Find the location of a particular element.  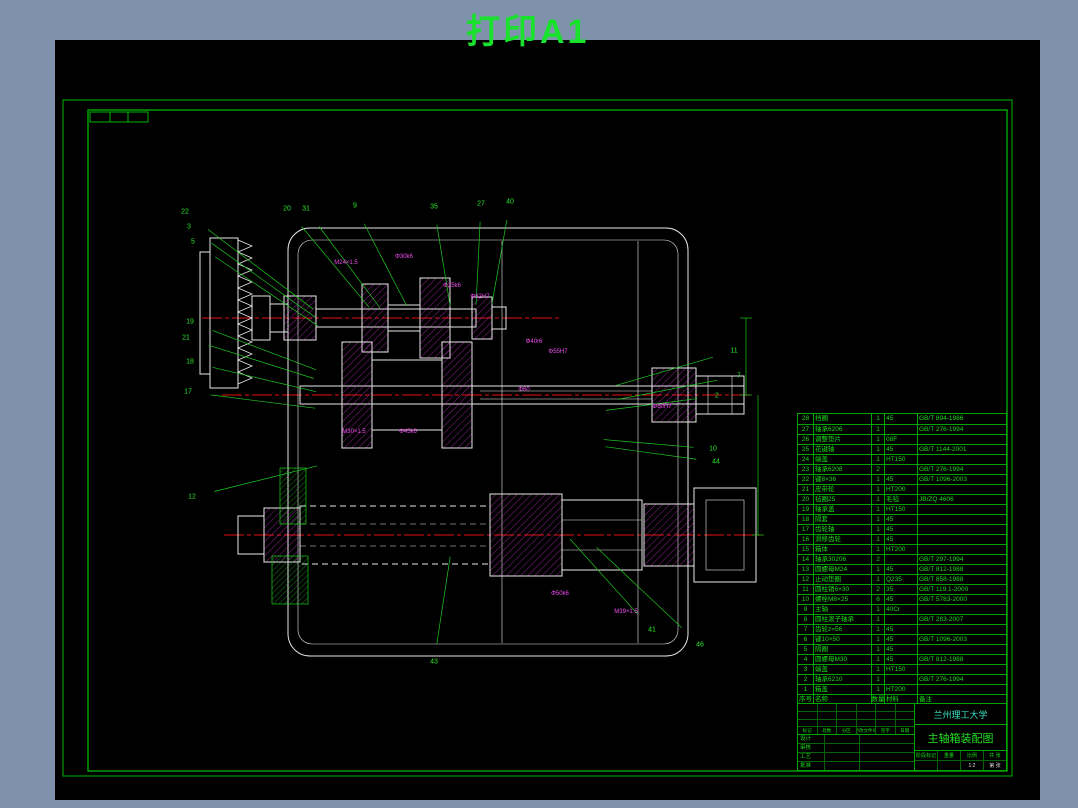

parts-cell: HT200 is located at coordinates (900, 489).